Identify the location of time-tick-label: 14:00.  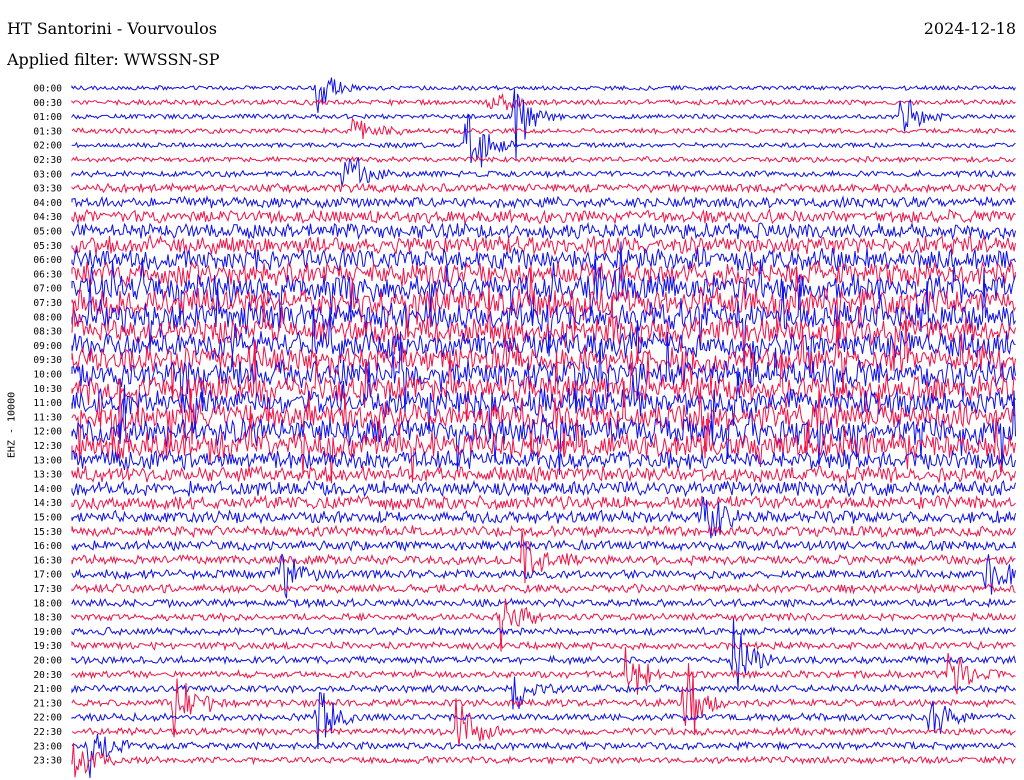
(47, 489).